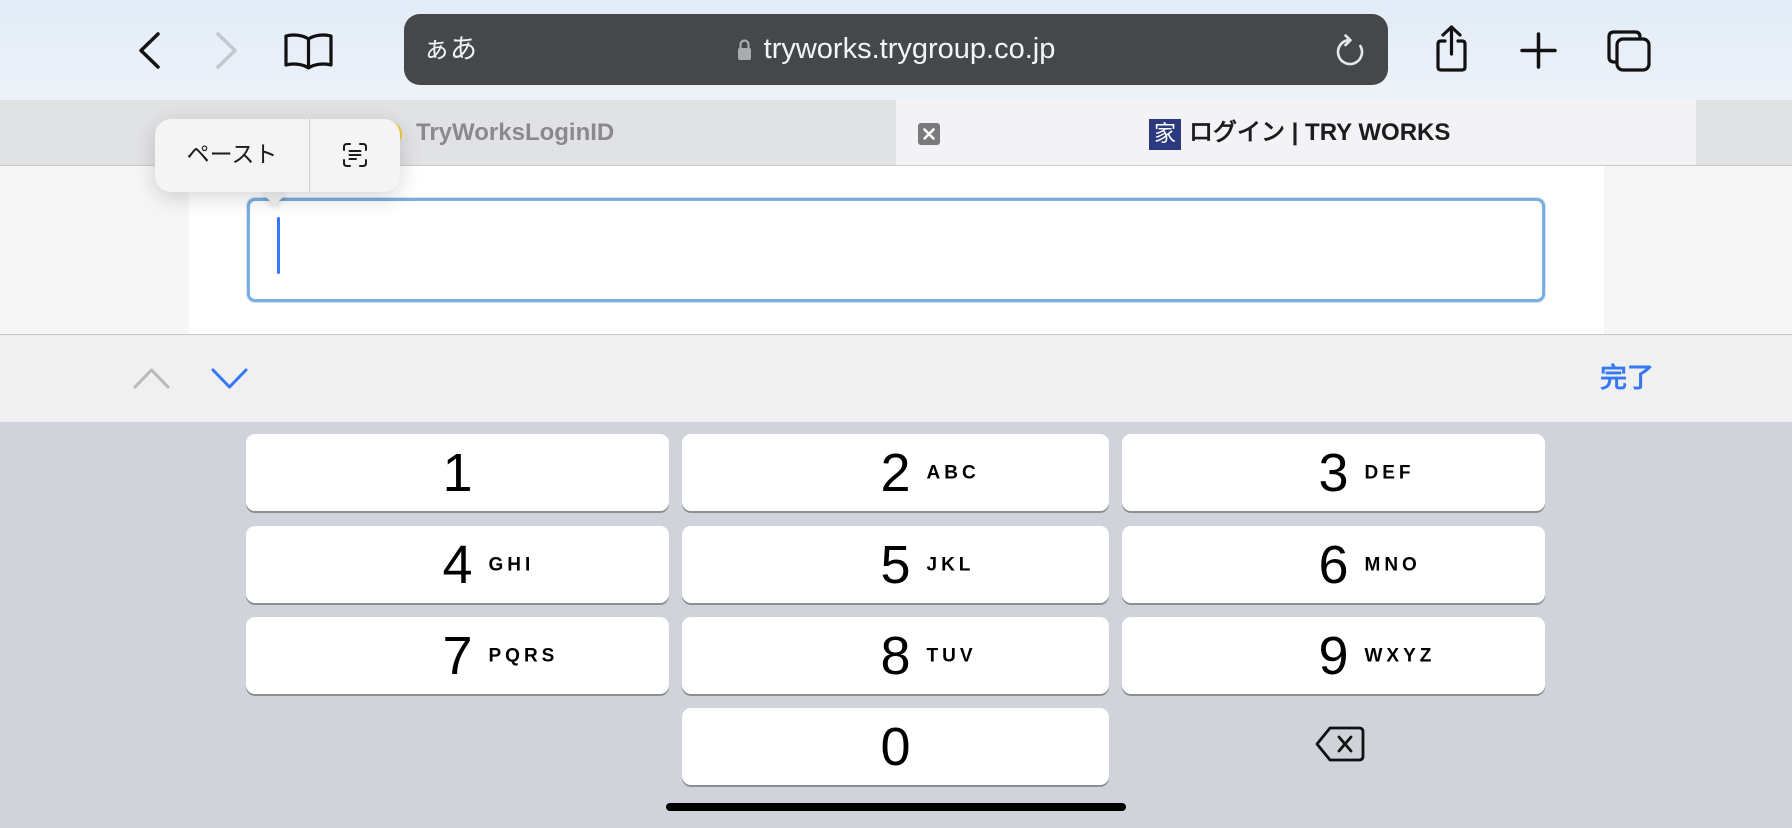  Describe the element at coordinates (953, 472) in the screenshot. I see `key-letters: ABC` at that location.